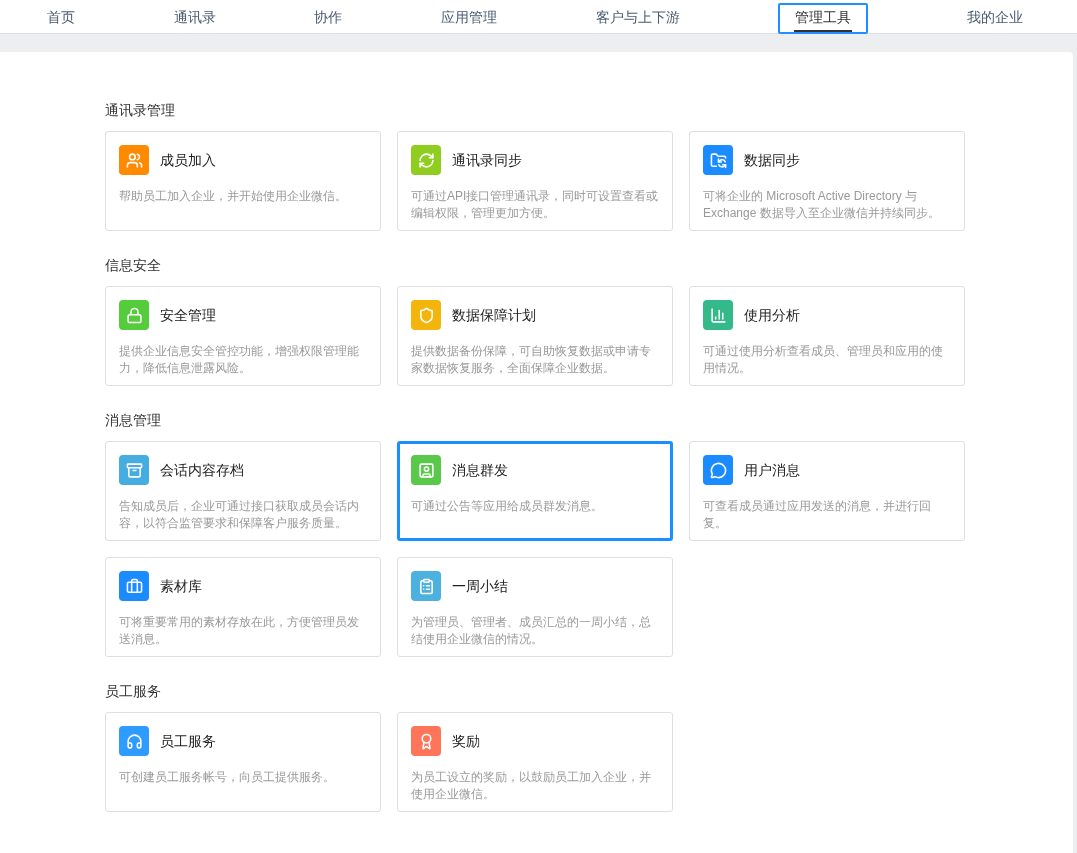 This screenshot has height=853, width=1077. I want to click on card-title: 数据同步, so click(772, 160).